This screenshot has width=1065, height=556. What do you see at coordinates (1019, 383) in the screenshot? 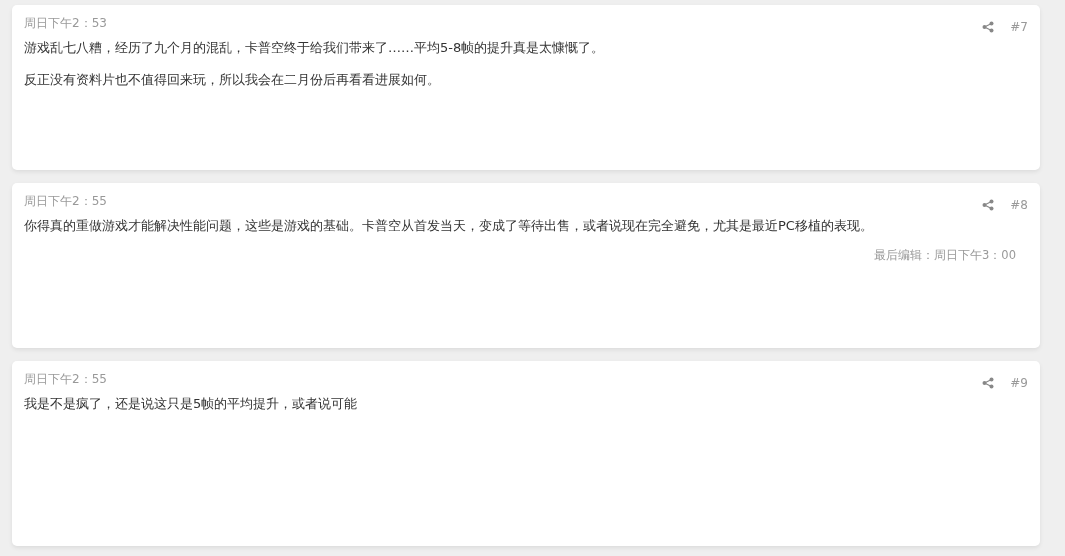
I see `post-number: #9` at bounding box center [1019, 383].